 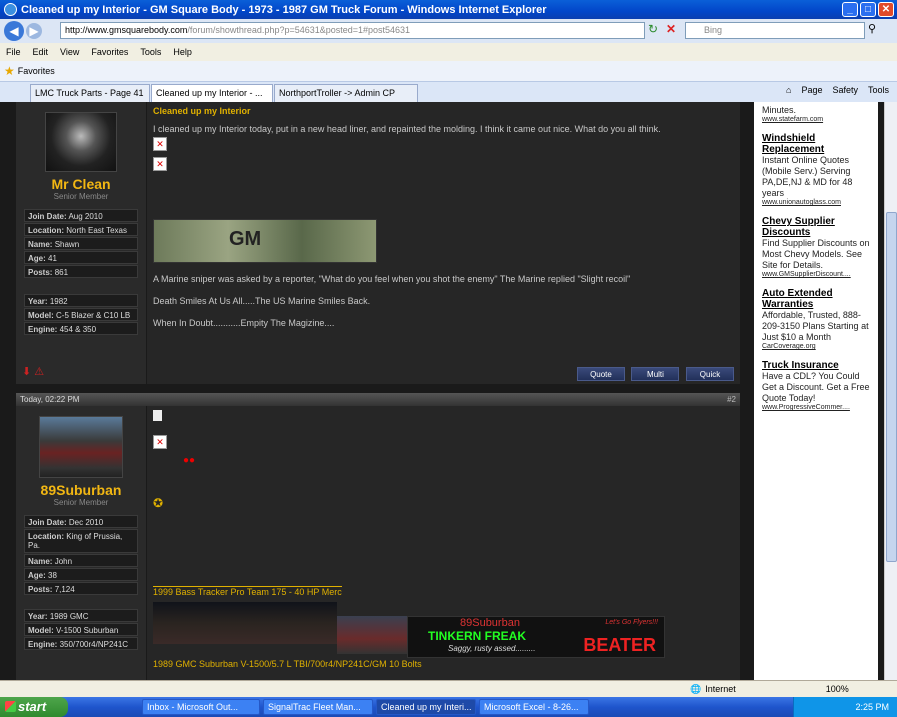 What do you see at coordinates (346, 93) in the screenshot?
I see `tab-northport: NorthportTroller -> Admin CP` at bounding box center [346, 93].